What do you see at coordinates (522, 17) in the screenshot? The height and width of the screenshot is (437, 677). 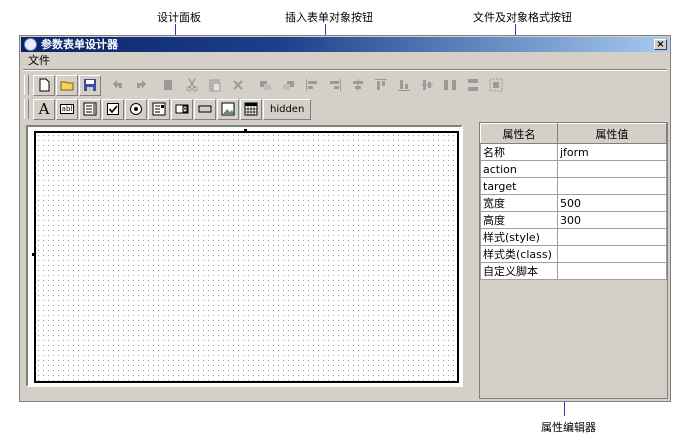 I see `callout-format-buttons: 文件及对象格式按钮` at bounding box center [522, 17].